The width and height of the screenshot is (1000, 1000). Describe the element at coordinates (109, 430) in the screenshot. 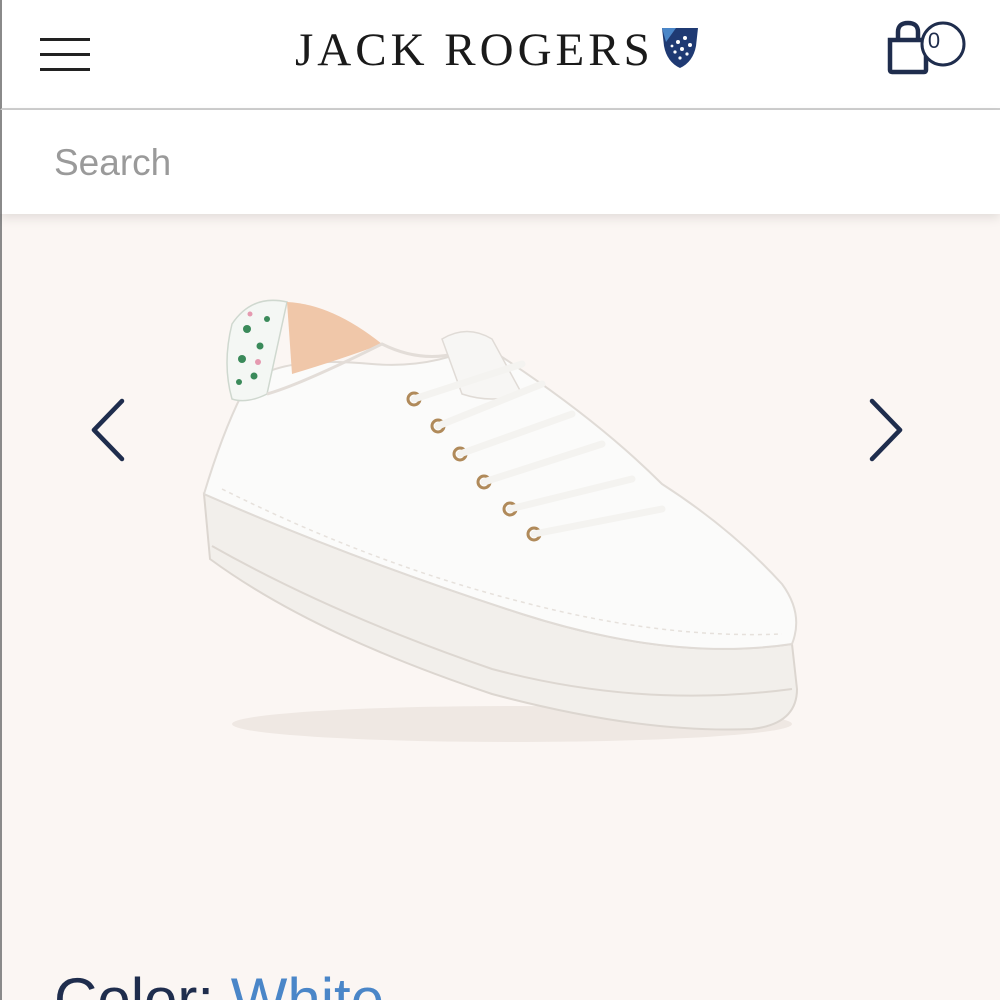

I see `chevron-left-icon` at that location.